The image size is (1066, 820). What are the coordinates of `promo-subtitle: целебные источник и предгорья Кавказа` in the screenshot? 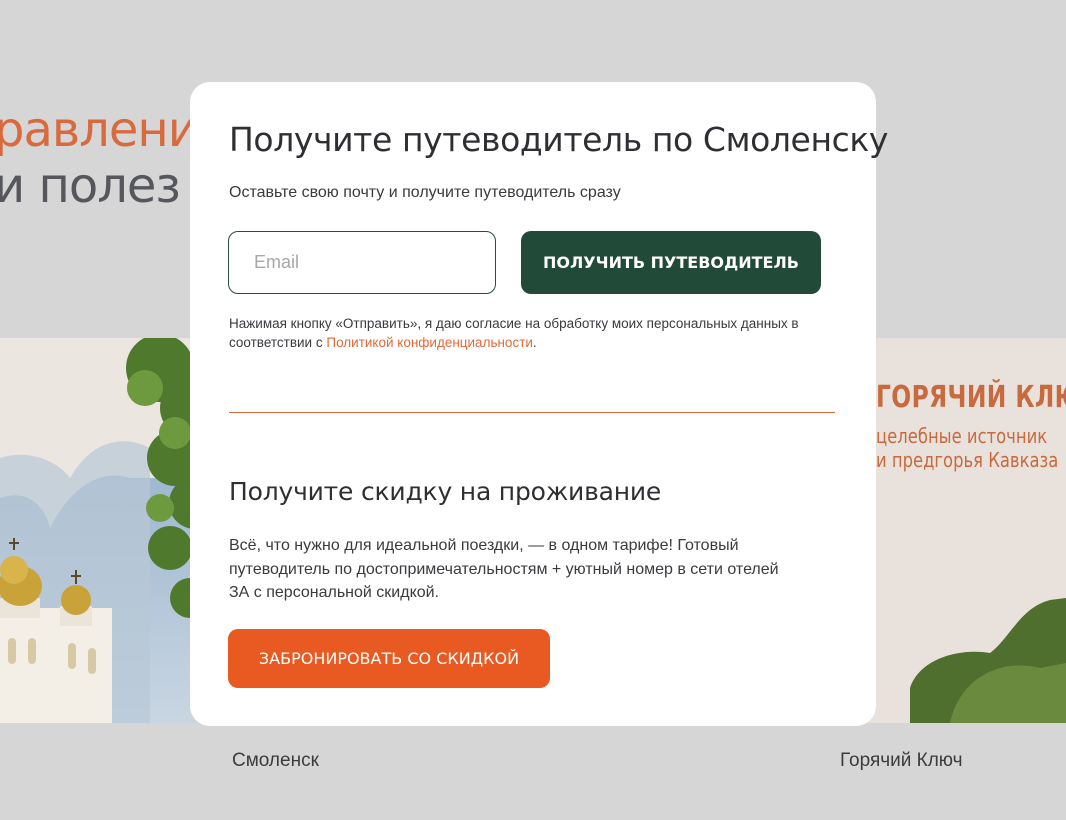 It's located at (967, 448).